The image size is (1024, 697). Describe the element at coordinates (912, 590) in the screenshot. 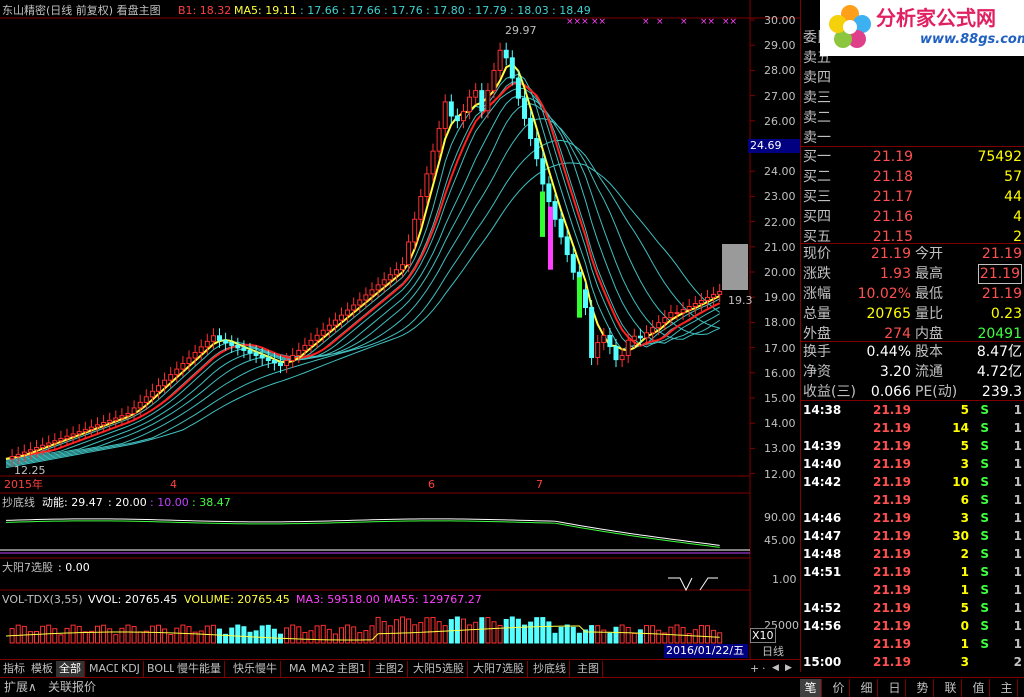

I see `tick-row: 21.19 1 S 1` at that location.